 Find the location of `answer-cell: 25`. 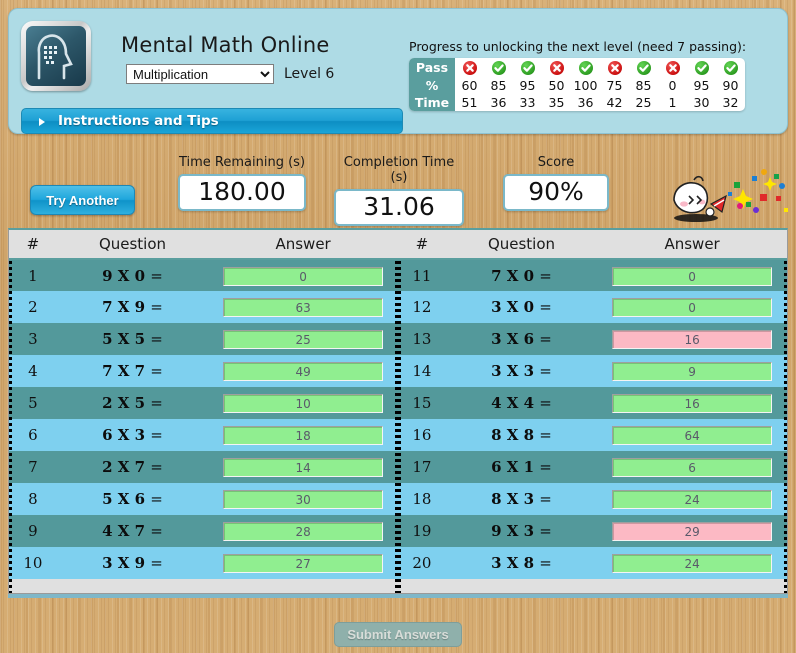

answer-cell: 25 is located at coordinates (303, 339).